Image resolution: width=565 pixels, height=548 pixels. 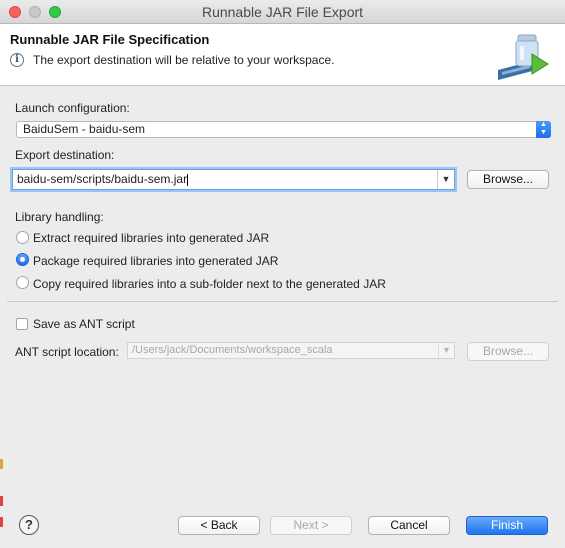 I want to click on save-ant-label: Save as ANT script, so click(x=84, y=324).